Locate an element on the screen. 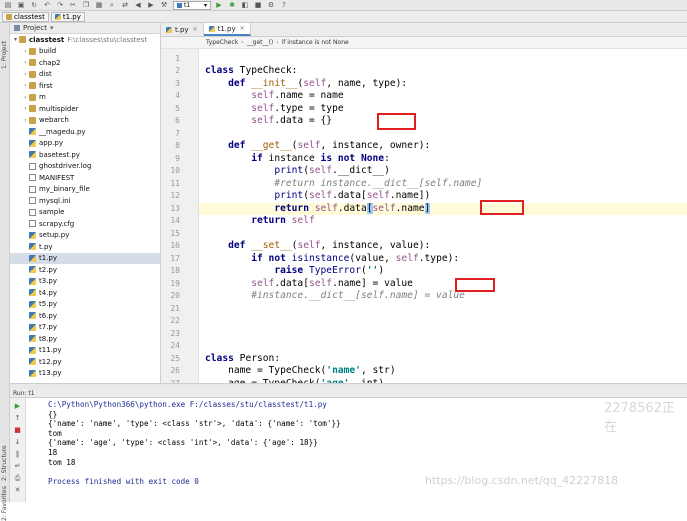  project-view-icon is located at coordinates (17, 28).